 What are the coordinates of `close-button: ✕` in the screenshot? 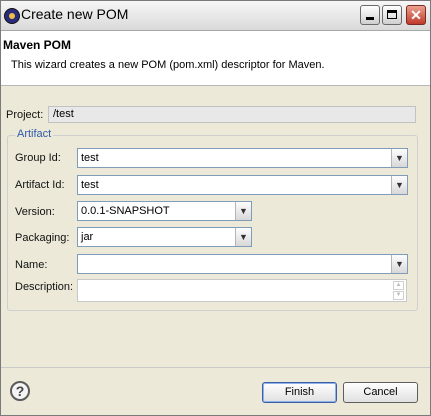 It's located at (416, 15).